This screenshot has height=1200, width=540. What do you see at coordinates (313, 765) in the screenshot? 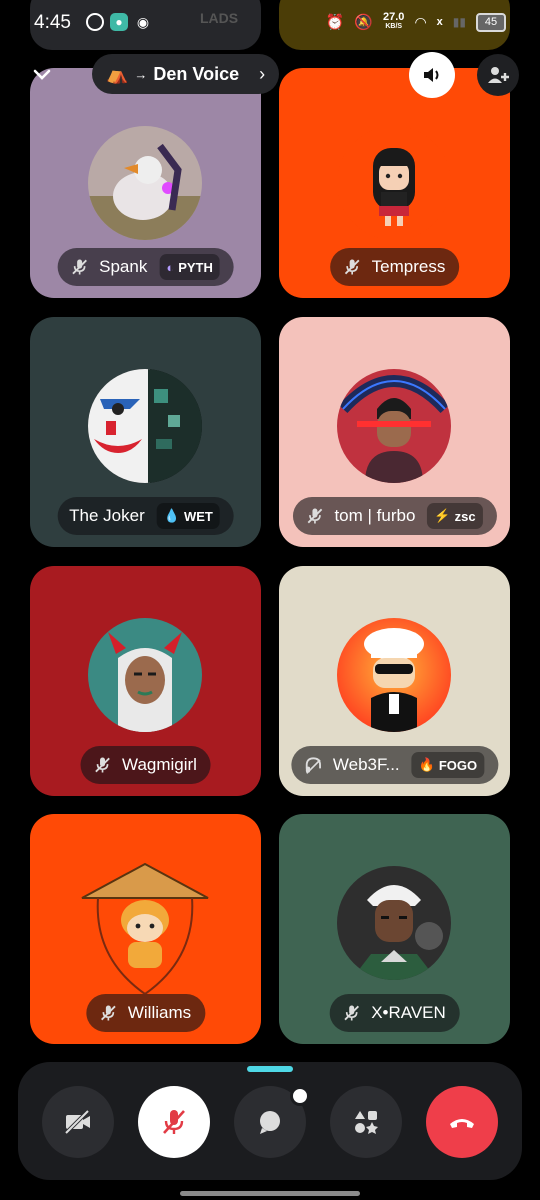
I see `deafened-headphones-icon` at bounding box center [313, 765].